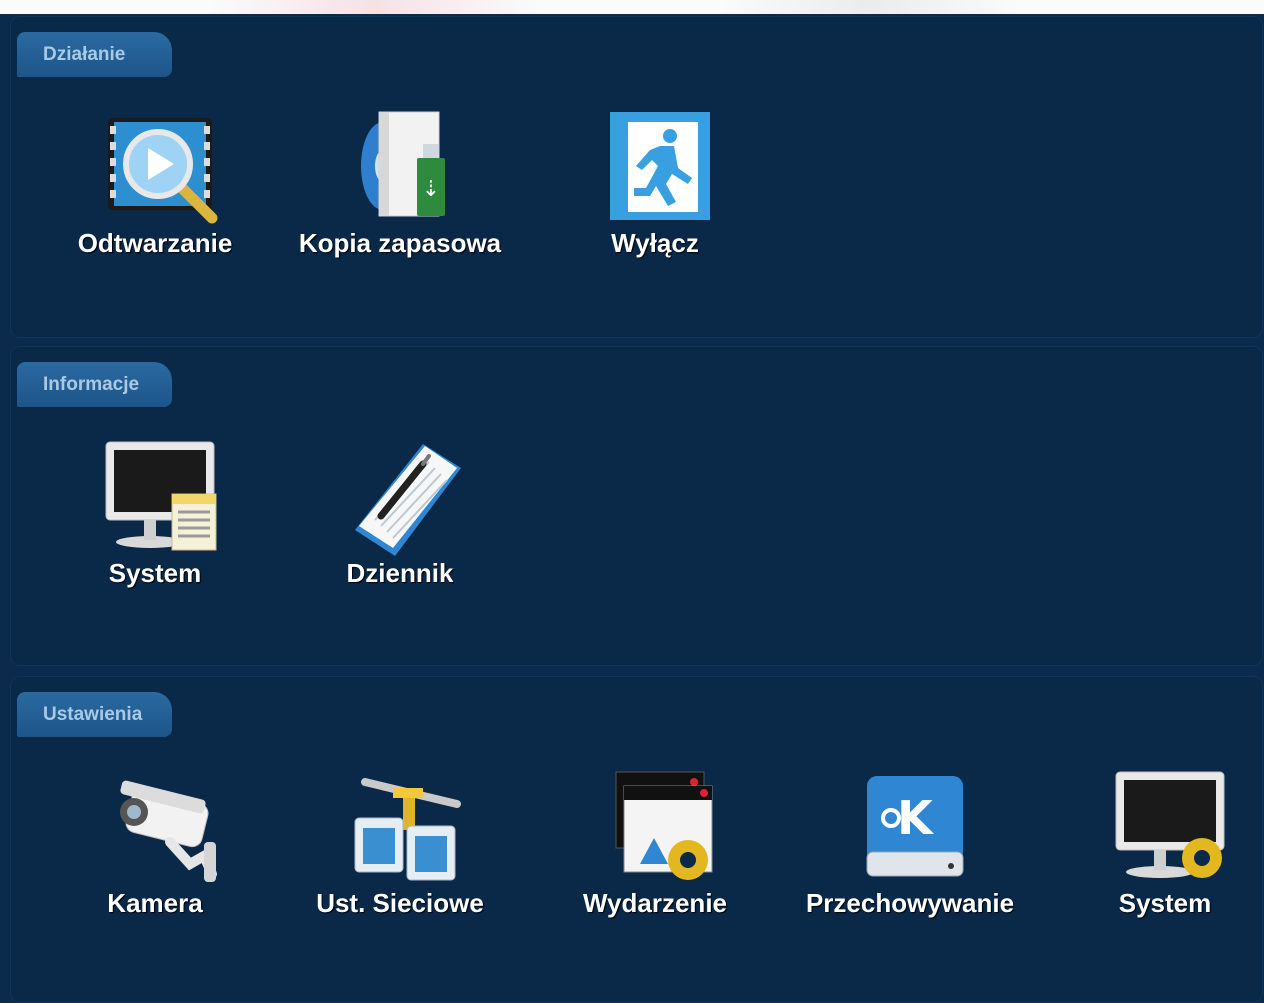 The image size is (1264, 1003). Describe the element at coordinates (155, 243) in the screenshot. I see `menu-item-label: Odtwarzanie` at that location.